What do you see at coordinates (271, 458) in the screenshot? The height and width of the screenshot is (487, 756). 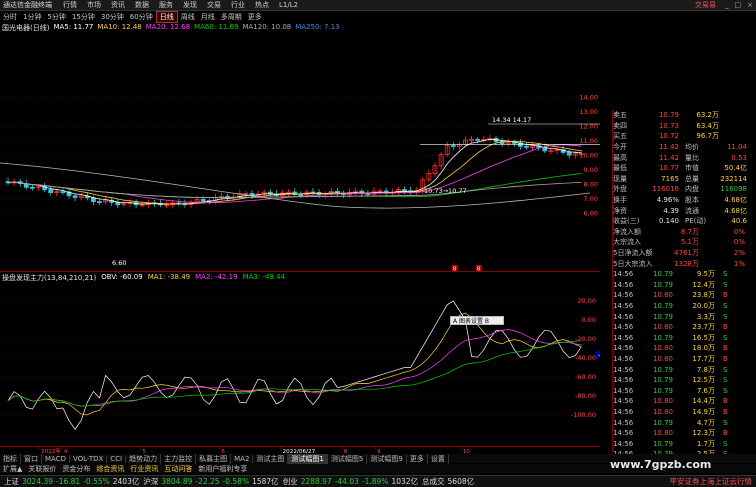 I see `indicator-tab: 测试主图` at bounding box center [271, 458].